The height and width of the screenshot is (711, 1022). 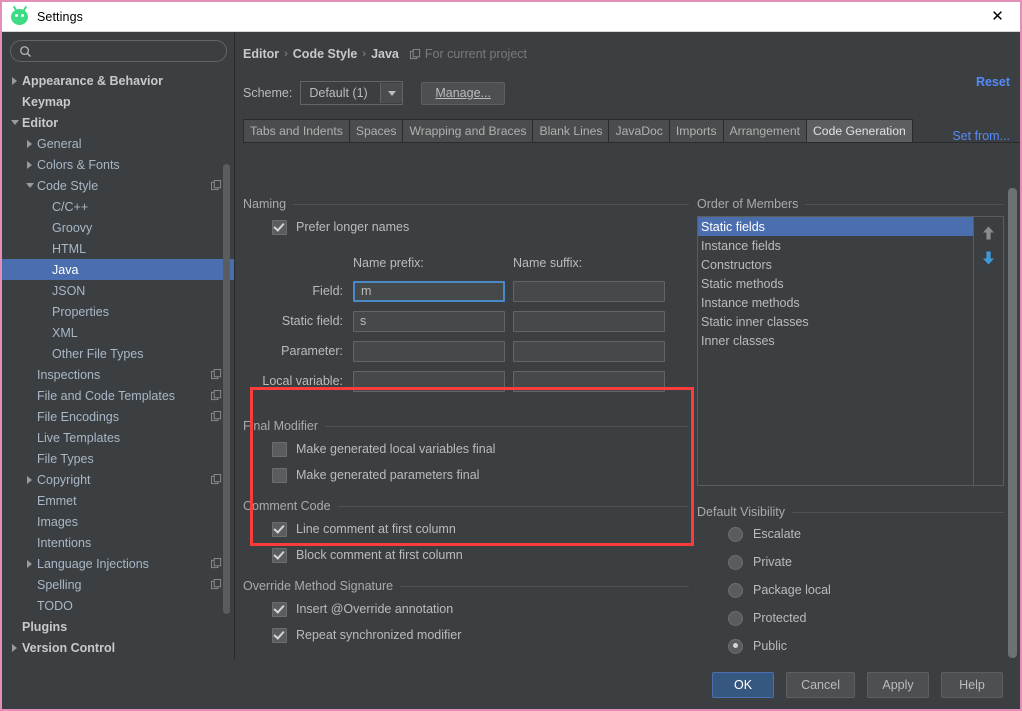 I want to click on main-scrollbar-thumb, so click(x=1012, y=423).